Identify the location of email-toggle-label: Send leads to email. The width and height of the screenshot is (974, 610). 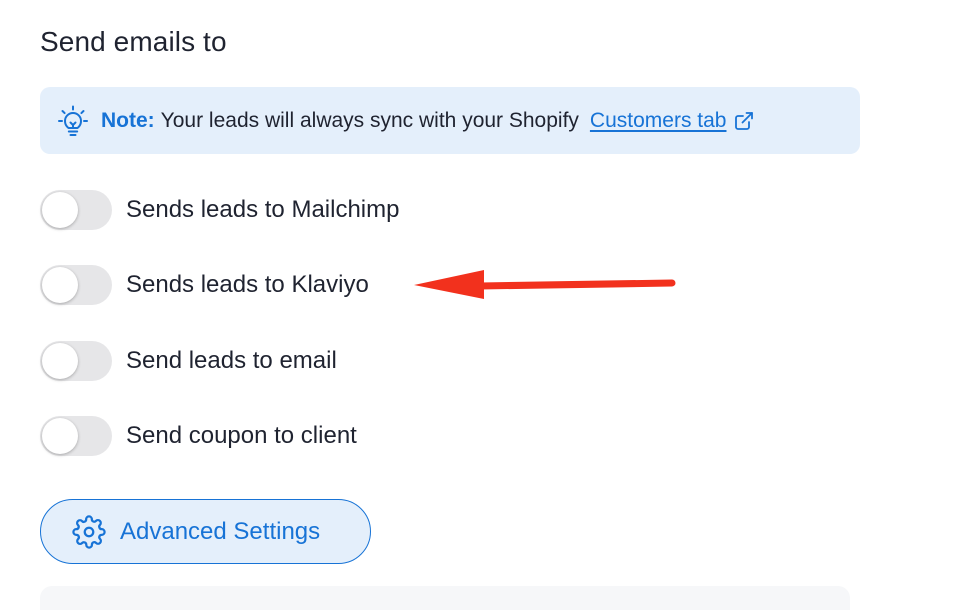
(231, 360).